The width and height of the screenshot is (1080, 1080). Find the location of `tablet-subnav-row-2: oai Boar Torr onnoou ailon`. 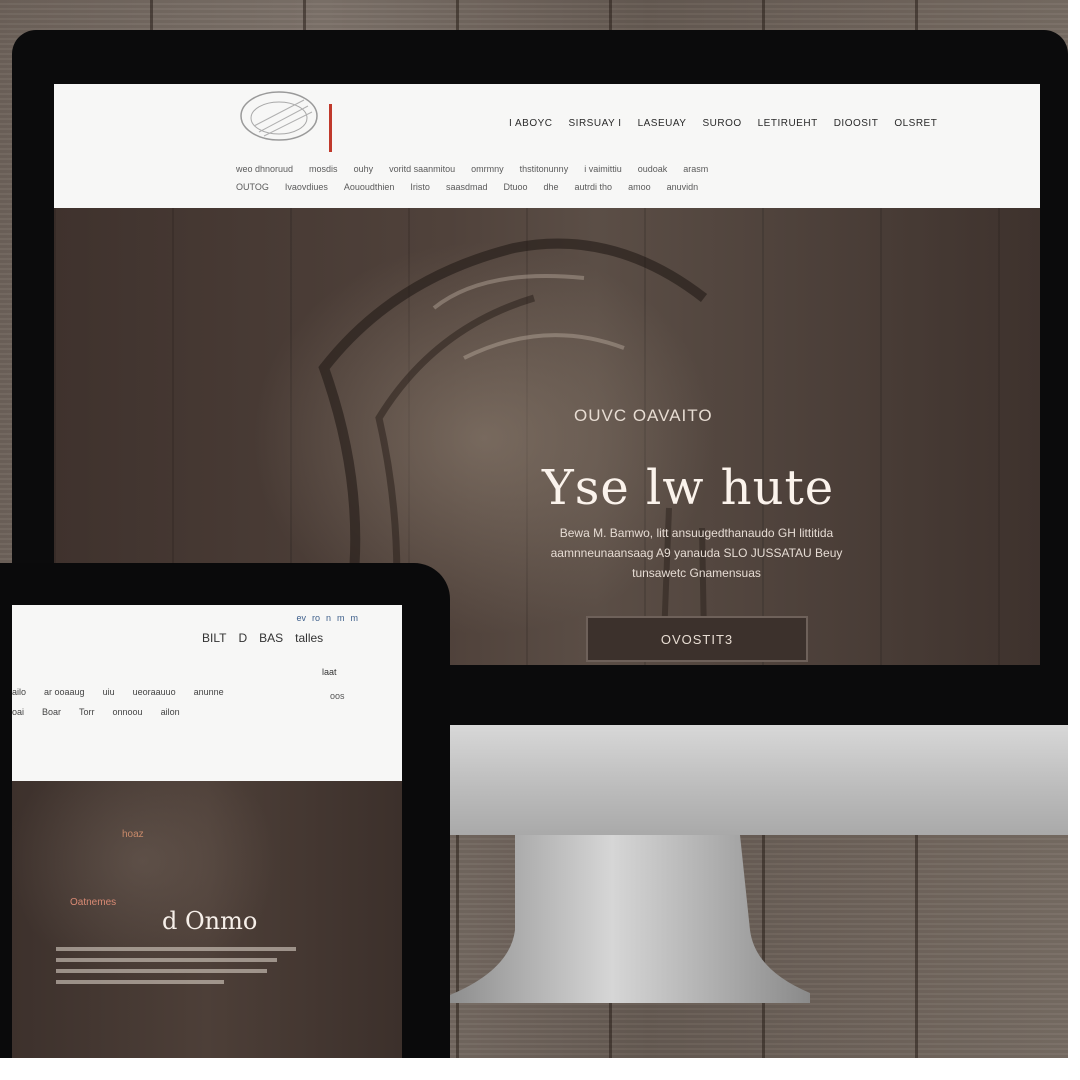

tablet-subnav-row-2: oai Boar Torr onnoou ailon is located at coordinates (96, 712).